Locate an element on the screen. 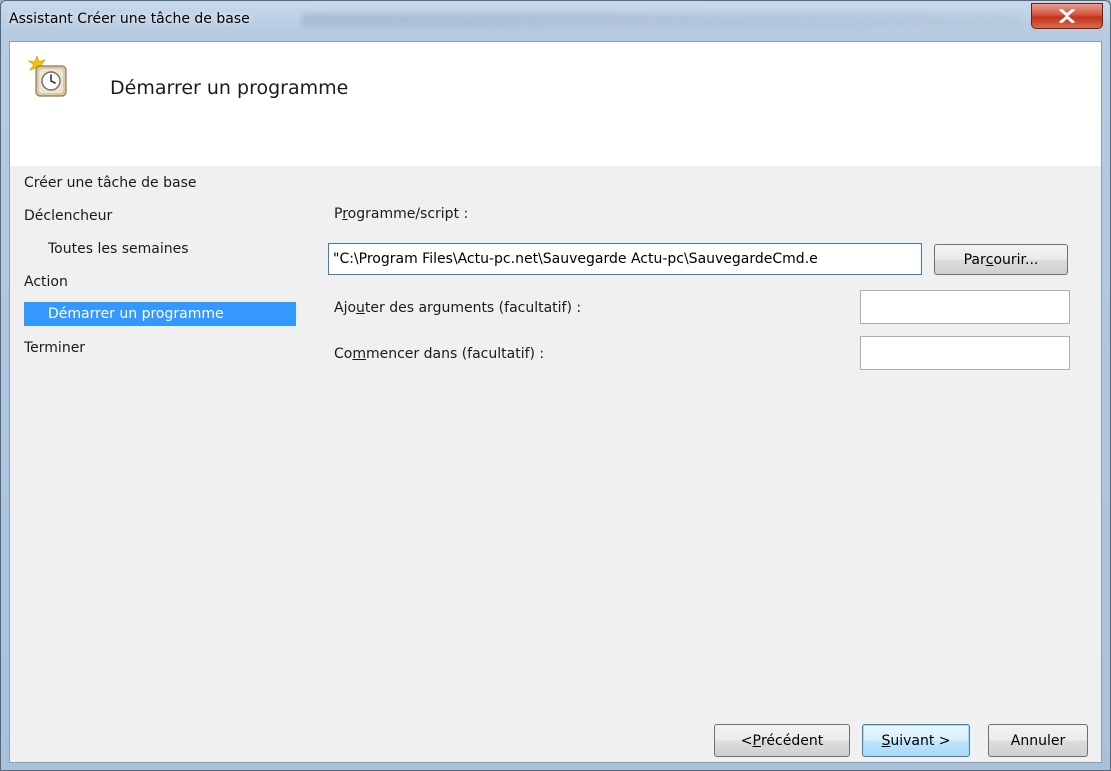 Image resolution: width=1111 pixels, height=771 pixels. task-clock-icon is located at coordinates (48, 76).